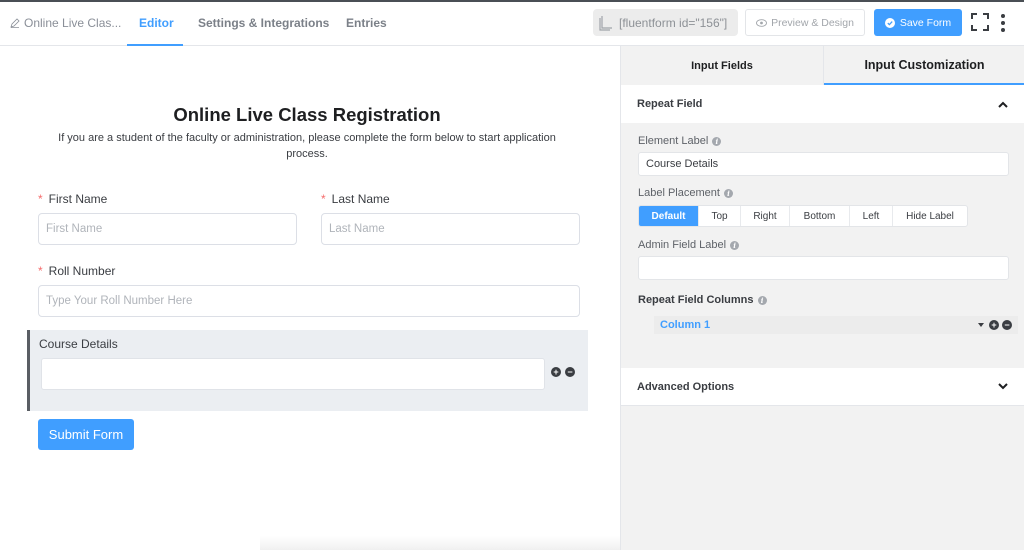 This screenshot has height=550, width=1024. I want to click on placement-hide-label: Hide Label, so click(930, 216).